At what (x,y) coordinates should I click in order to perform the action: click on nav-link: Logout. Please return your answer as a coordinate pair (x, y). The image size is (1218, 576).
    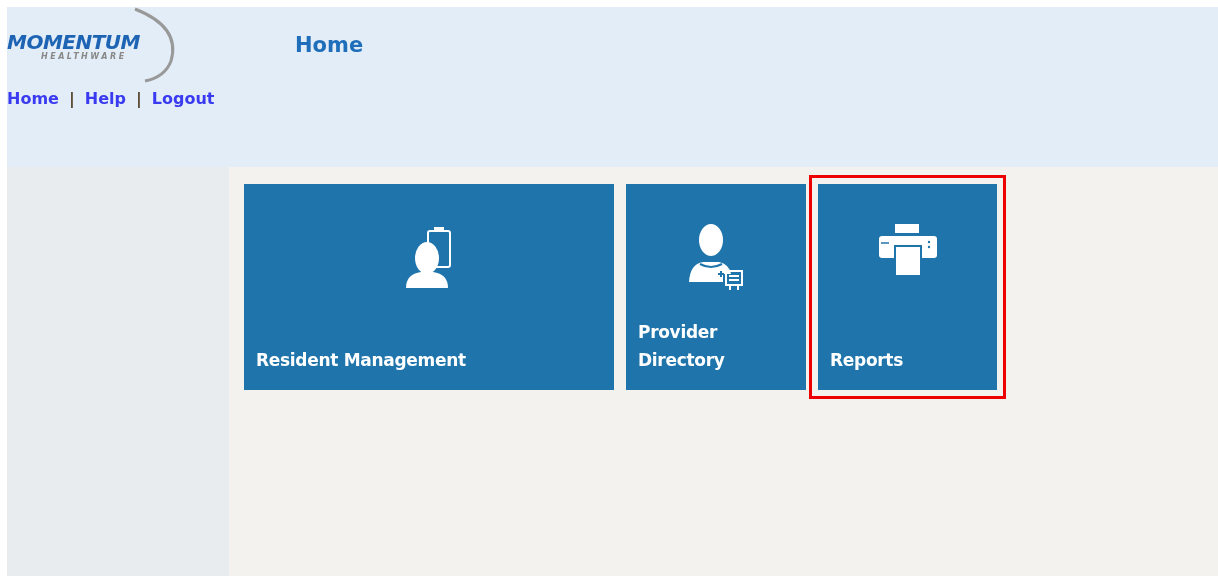
    Looking at the image, I should click on (183, 98).